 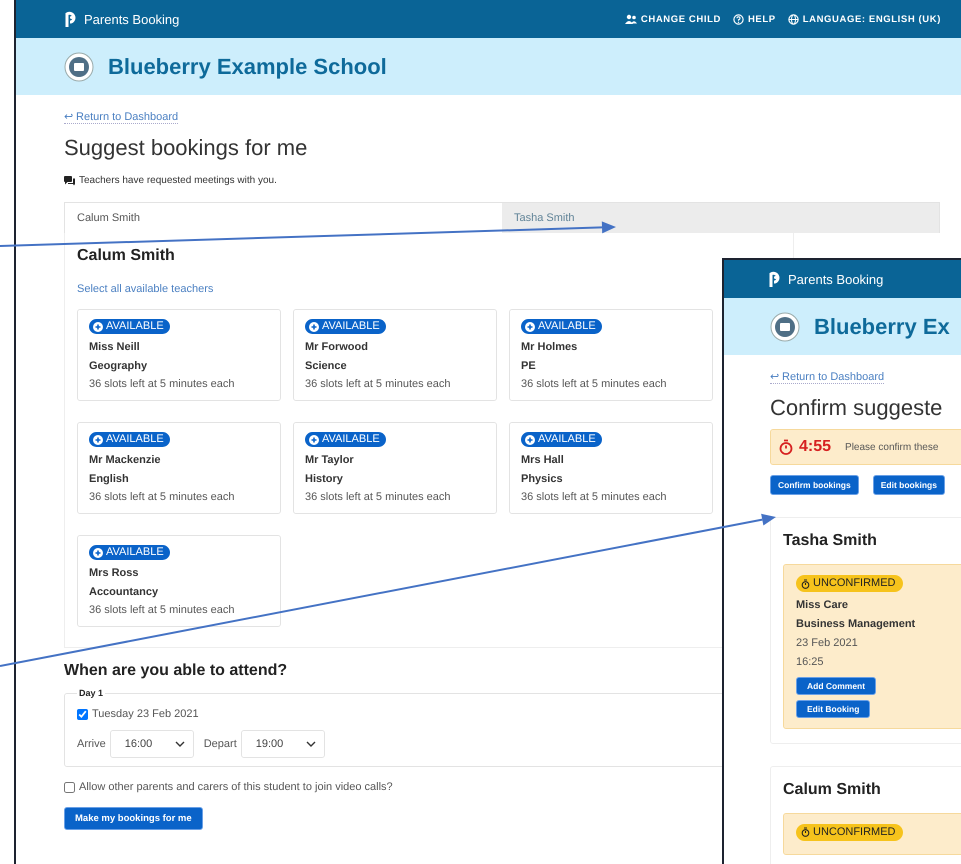 What do you see at coordinates (220, 744) in the screenshot?
I see `depart-label: Depart` at bounding box center [220, 744].